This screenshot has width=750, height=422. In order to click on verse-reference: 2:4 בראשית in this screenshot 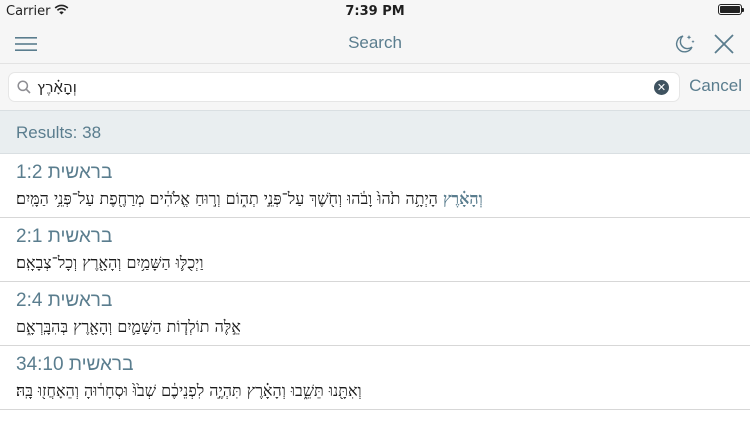, I will do `click(375, 301)`.